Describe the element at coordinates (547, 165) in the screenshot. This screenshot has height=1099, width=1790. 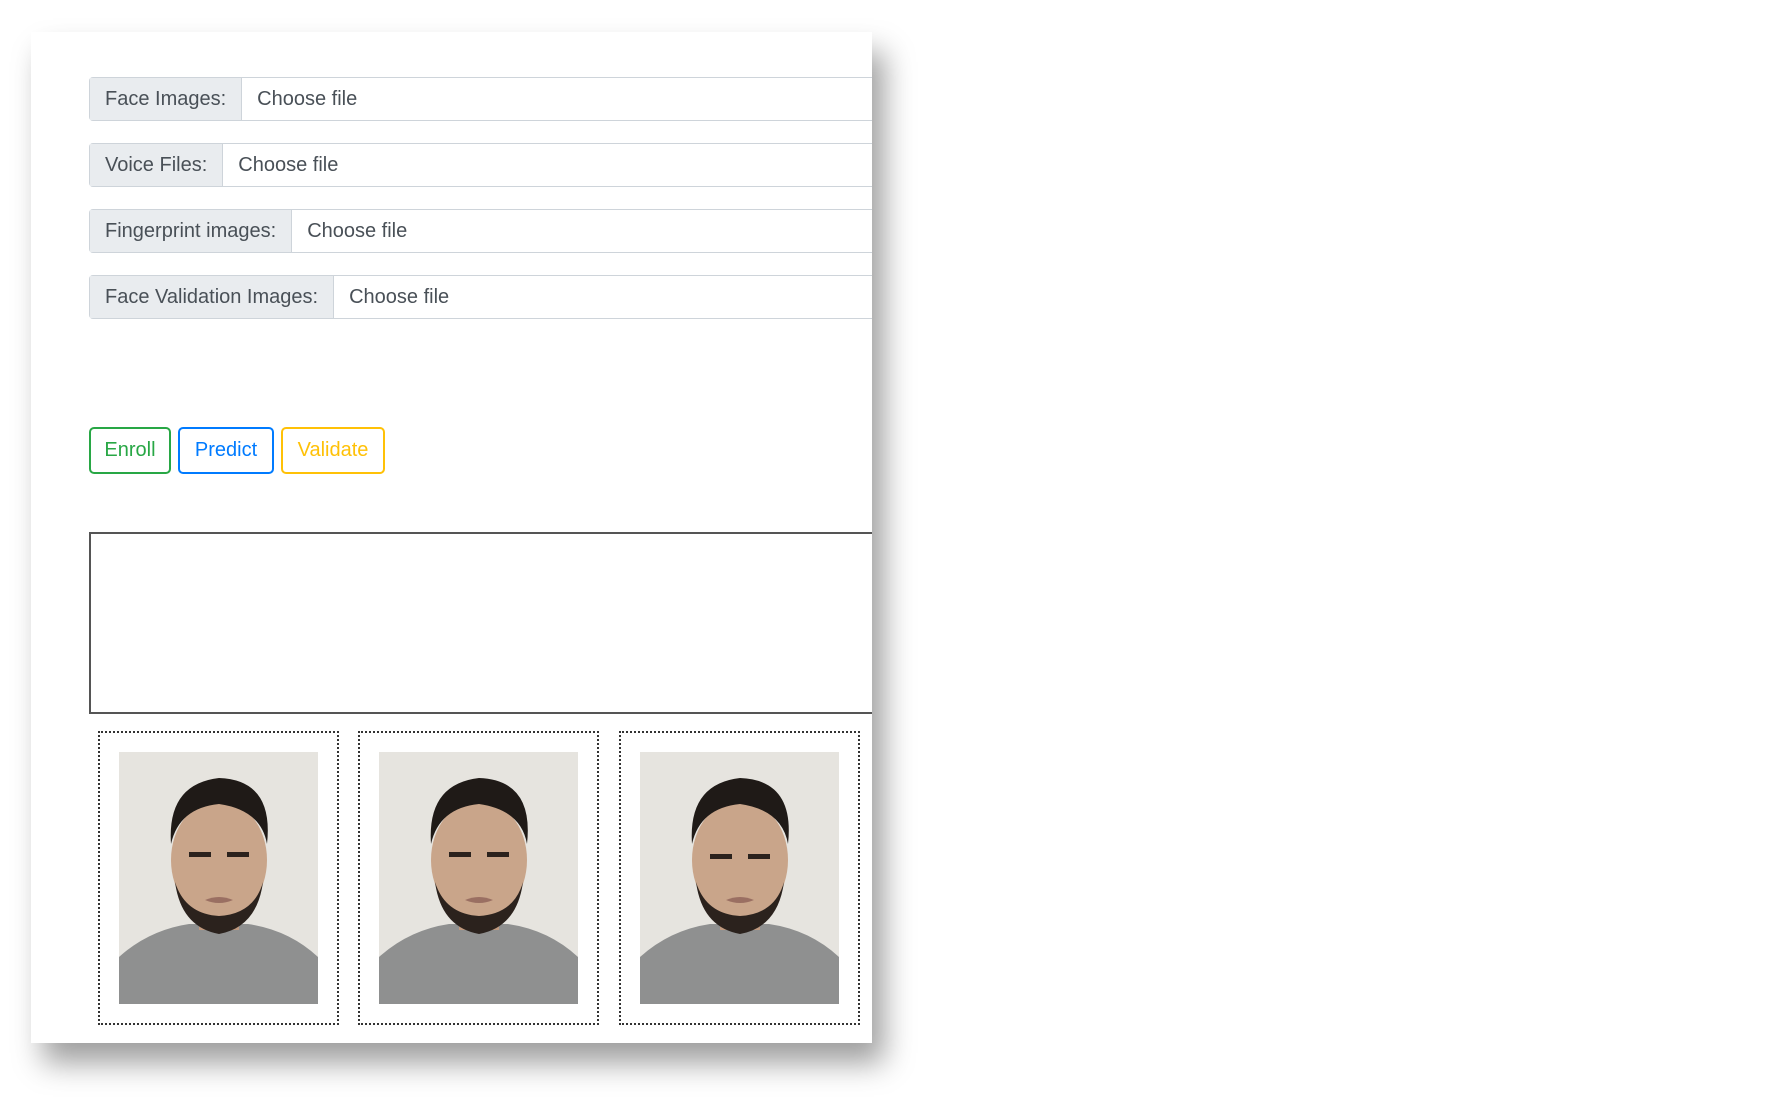
I see `voice-files-file-input: Choose file` at that location.